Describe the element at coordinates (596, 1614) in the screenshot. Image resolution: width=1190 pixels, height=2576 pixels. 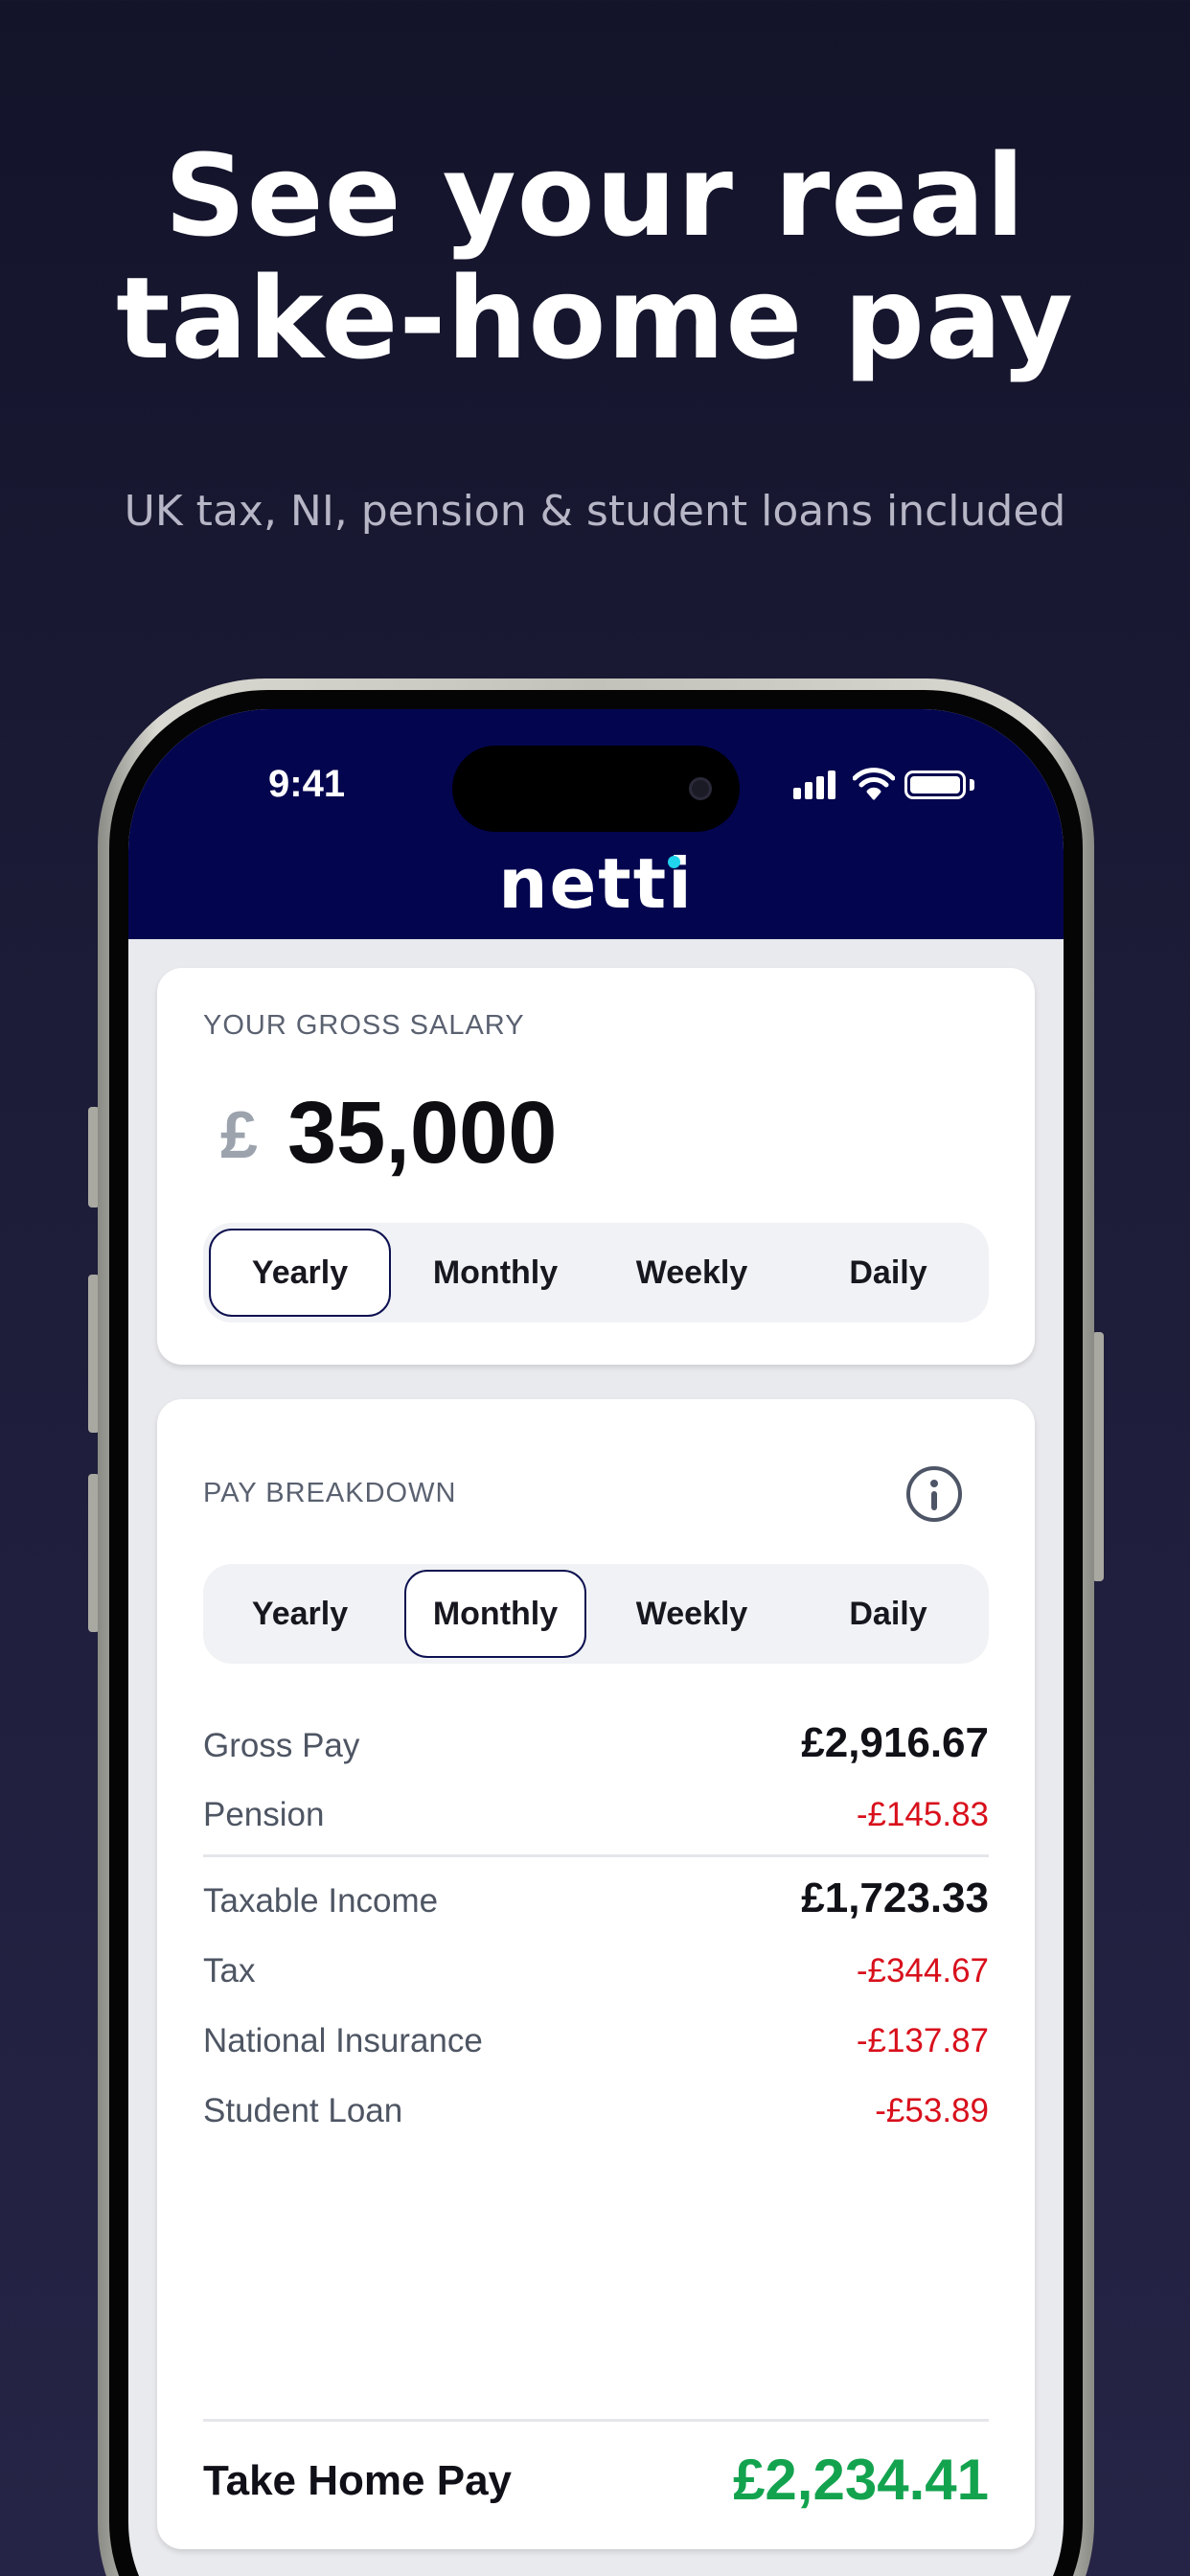
I see `breakdown-period-selector: Yearly Monthly Weekly Daily` at that location.